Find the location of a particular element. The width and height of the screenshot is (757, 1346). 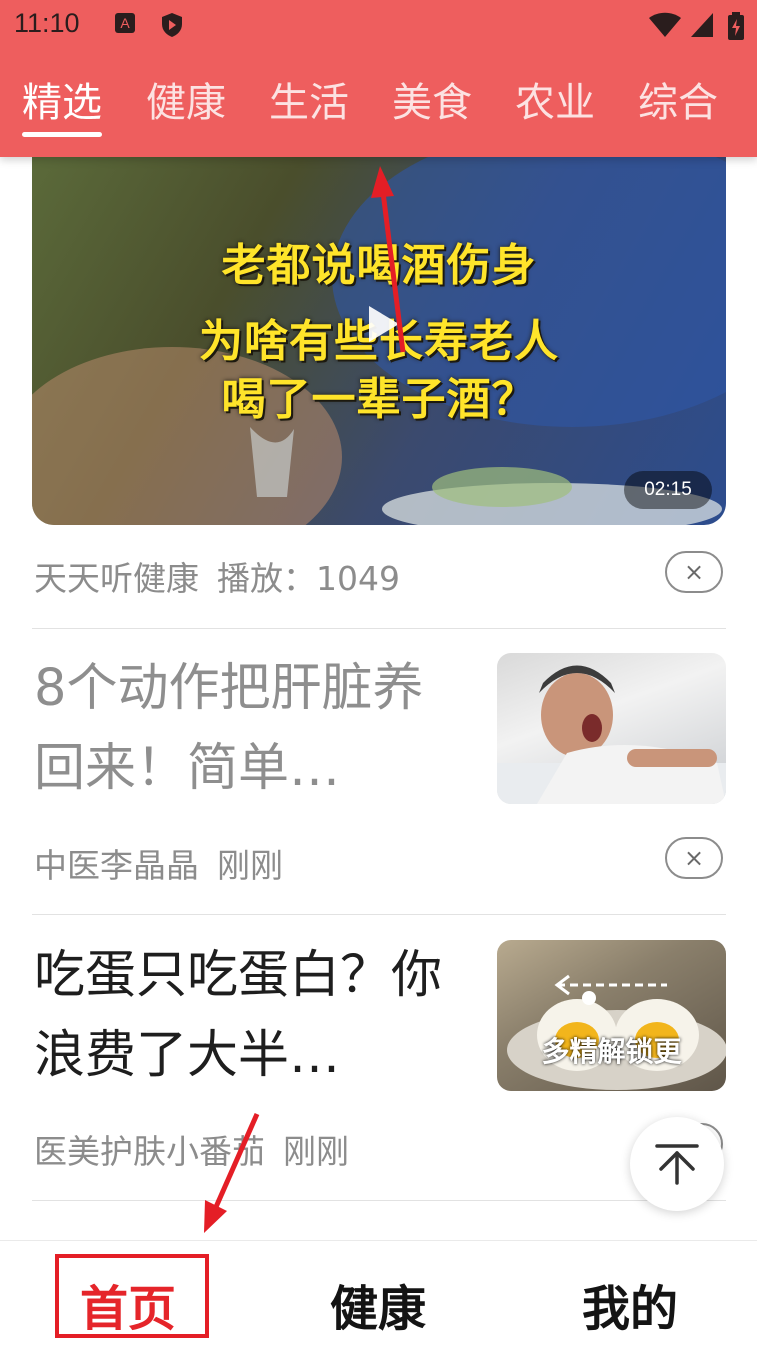

tab-agriculture: 农业 is located at coordinates (555, 99).